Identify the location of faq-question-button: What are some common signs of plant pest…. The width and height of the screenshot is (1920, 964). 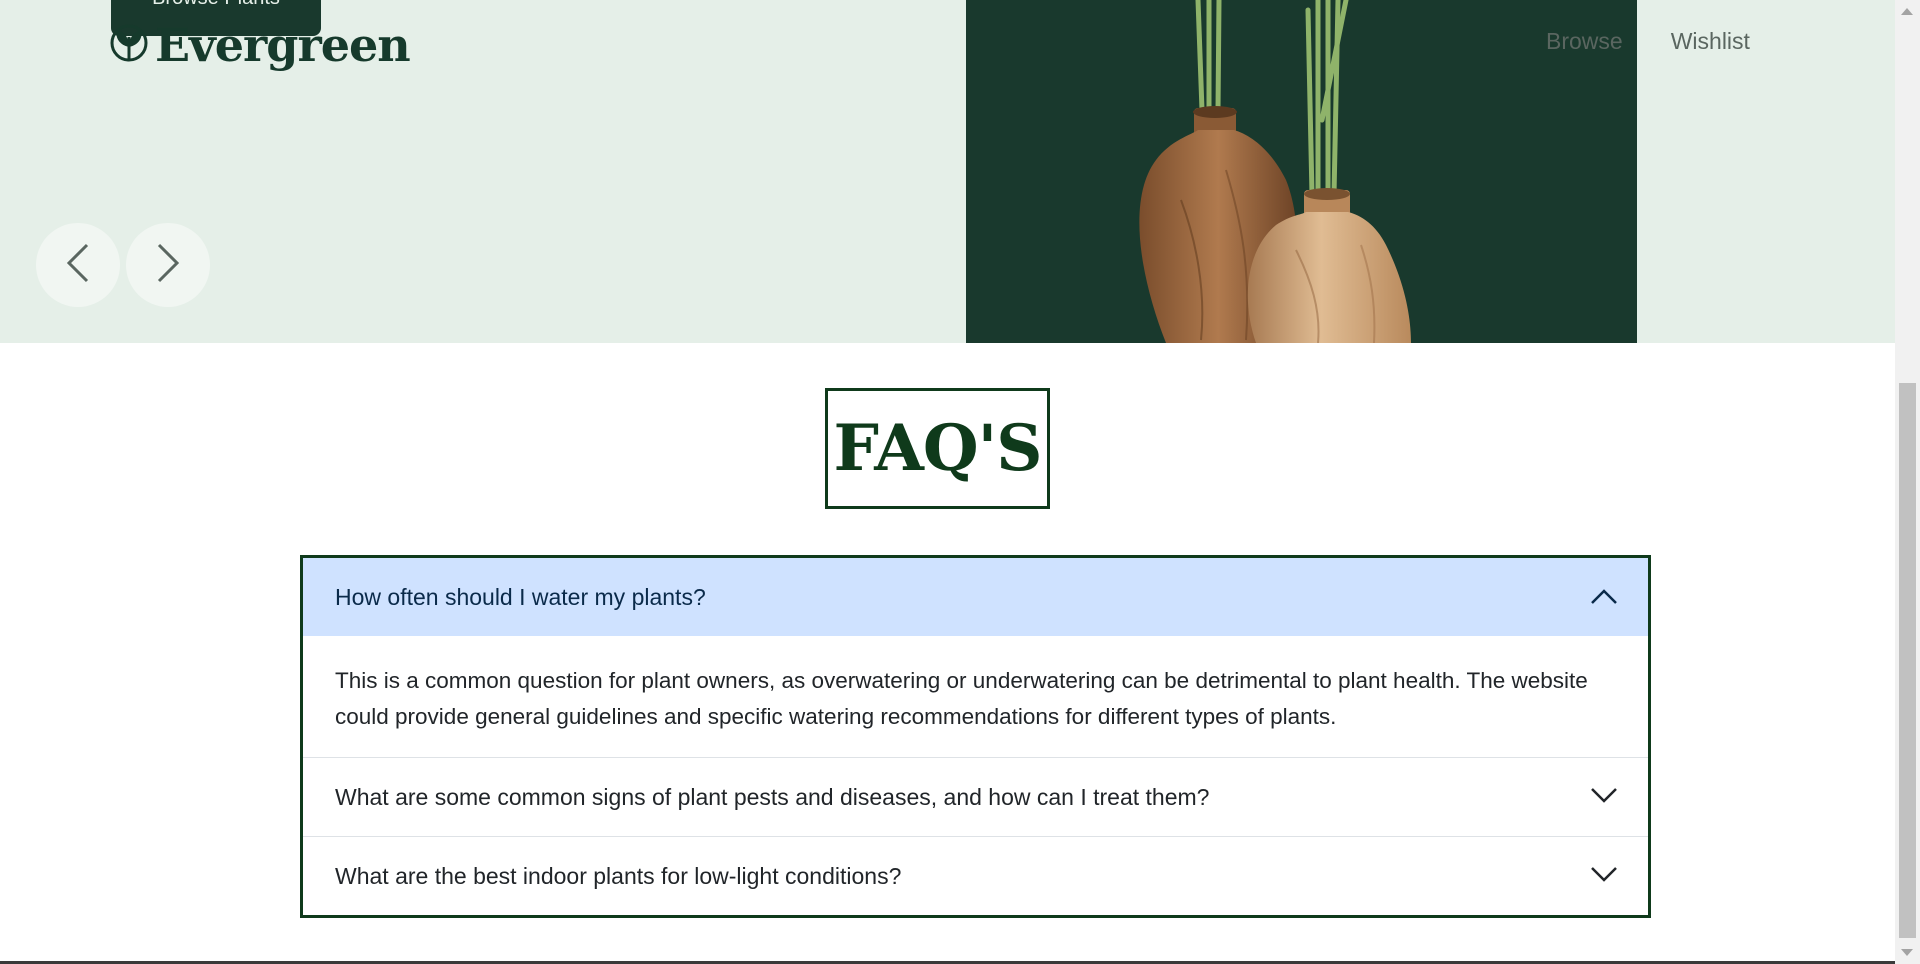
(975, 797).